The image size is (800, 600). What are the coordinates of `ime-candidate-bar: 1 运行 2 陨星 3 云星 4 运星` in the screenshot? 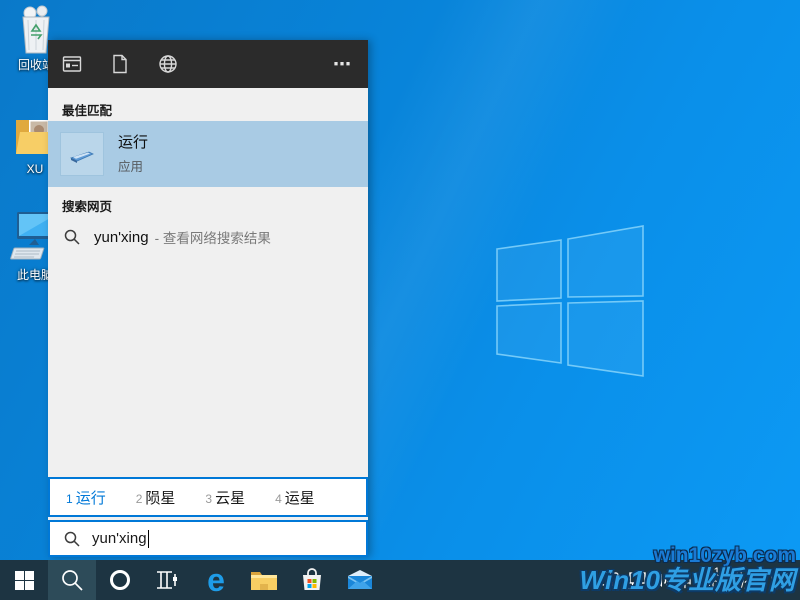 It's located at (208, 497).